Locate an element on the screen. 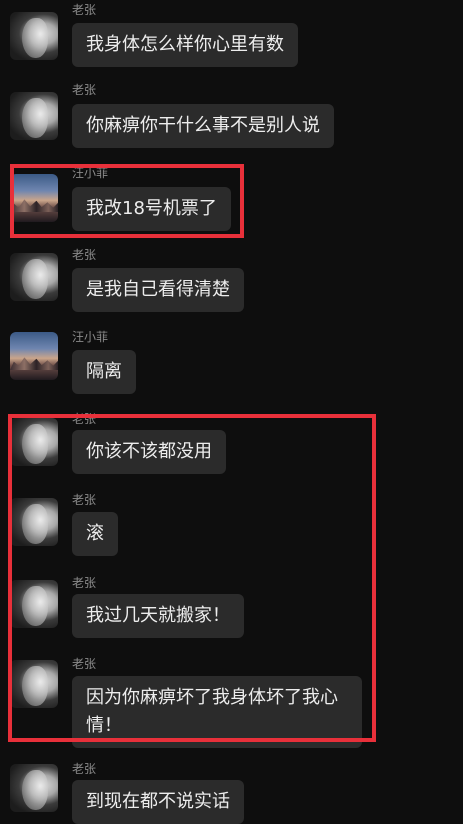 The image size is (463, 824). message-bubble: 你该不该都没用 is located at coordinates (149, 452).